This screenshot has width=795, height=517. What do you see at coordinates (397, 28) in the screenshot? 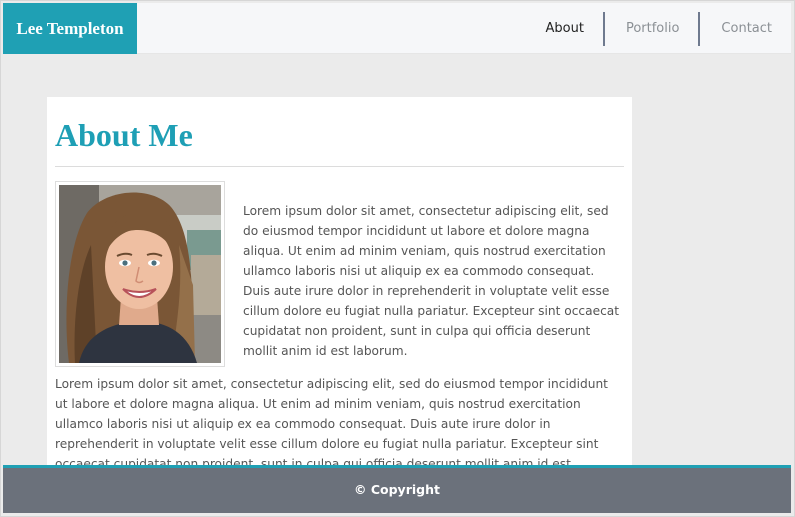
I see `top-navbar: Lee Templeton About Portfolio Contact` at bounding box center [397, 28].